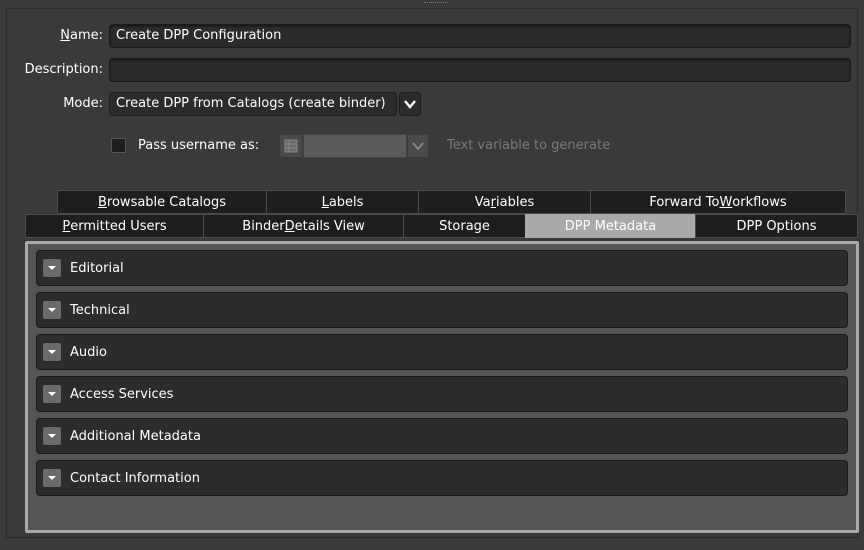  Describe the element at coordinates (83, 103) in the screenshot. I see `mode-label: Mode:` at that location.